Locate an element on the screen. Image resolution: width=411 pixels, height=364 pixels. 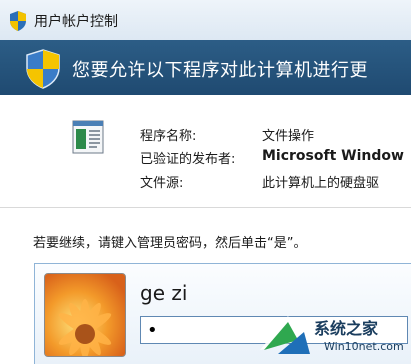
divider is located at coordinates (205, 207).